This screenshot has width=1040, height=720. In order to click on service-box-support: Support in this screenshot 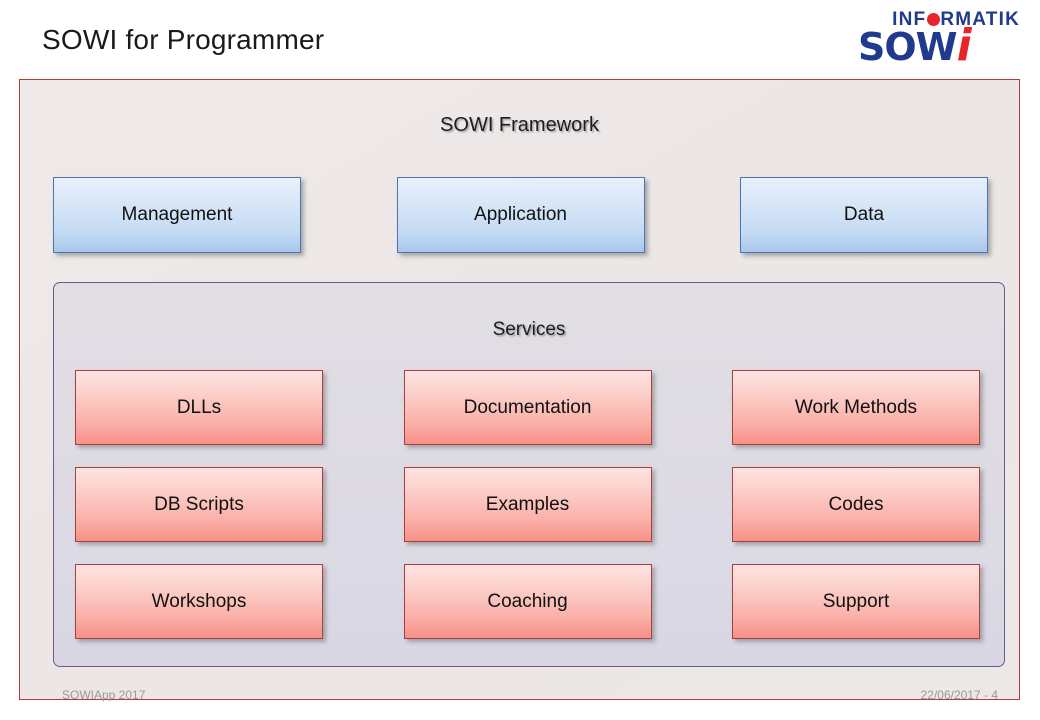, I will do `click(856, 601)`.